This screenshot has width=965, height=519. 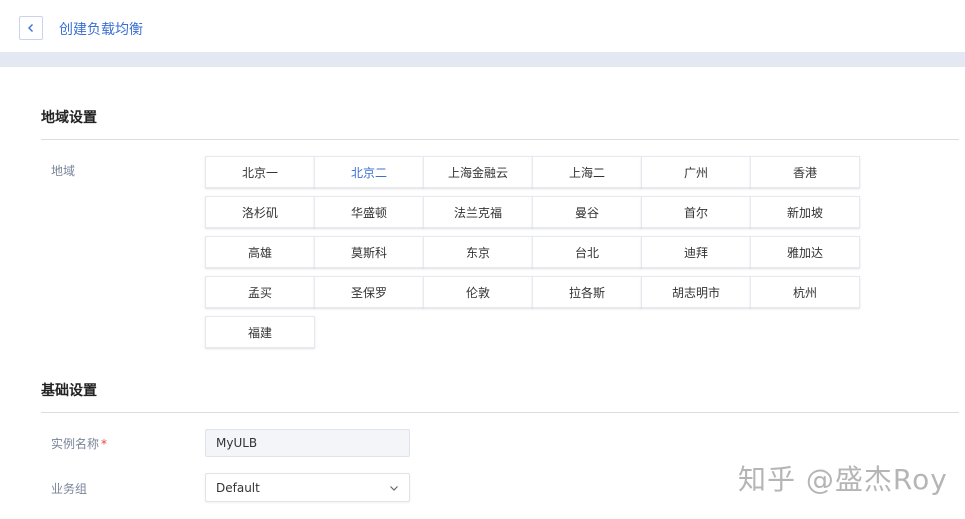 What do you see at coordinates (843, 479) in the screenshot?
I see `watermark: 知乎 @盛杰Roy` at bounding box center [843, 479].